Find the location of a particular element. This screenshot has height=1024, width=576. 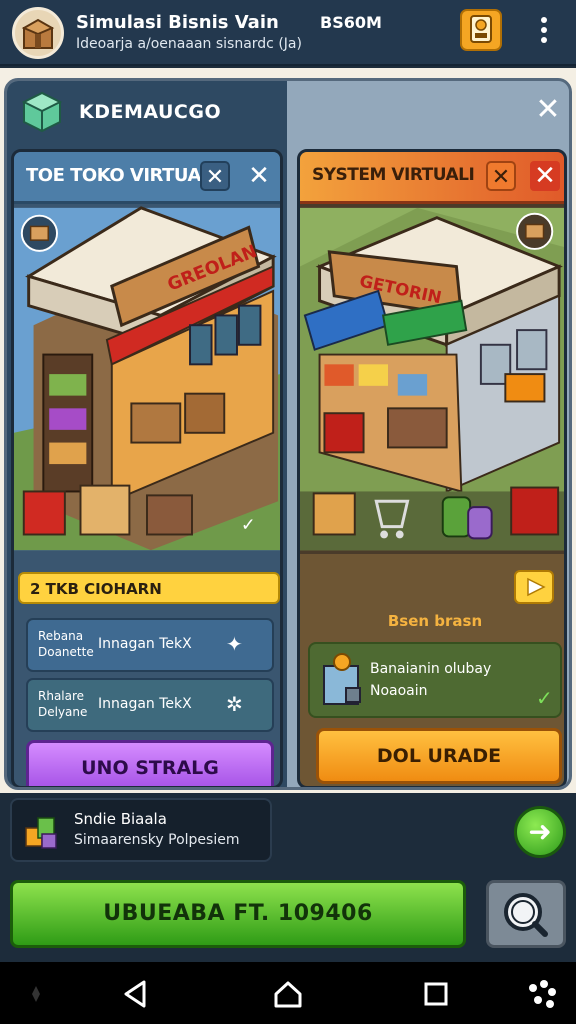

panel-close-button: ✕ is located at coordinates (548, 110).